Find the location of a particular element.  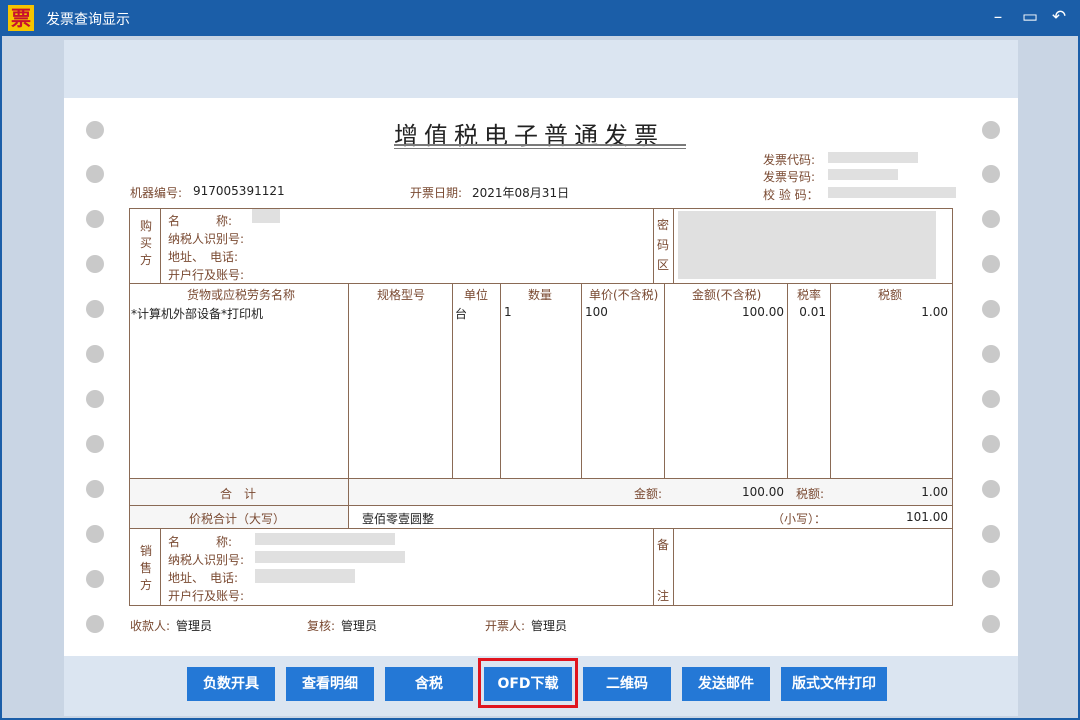

col-amount: 金额(不含税) is located at coordinates (727, 295).